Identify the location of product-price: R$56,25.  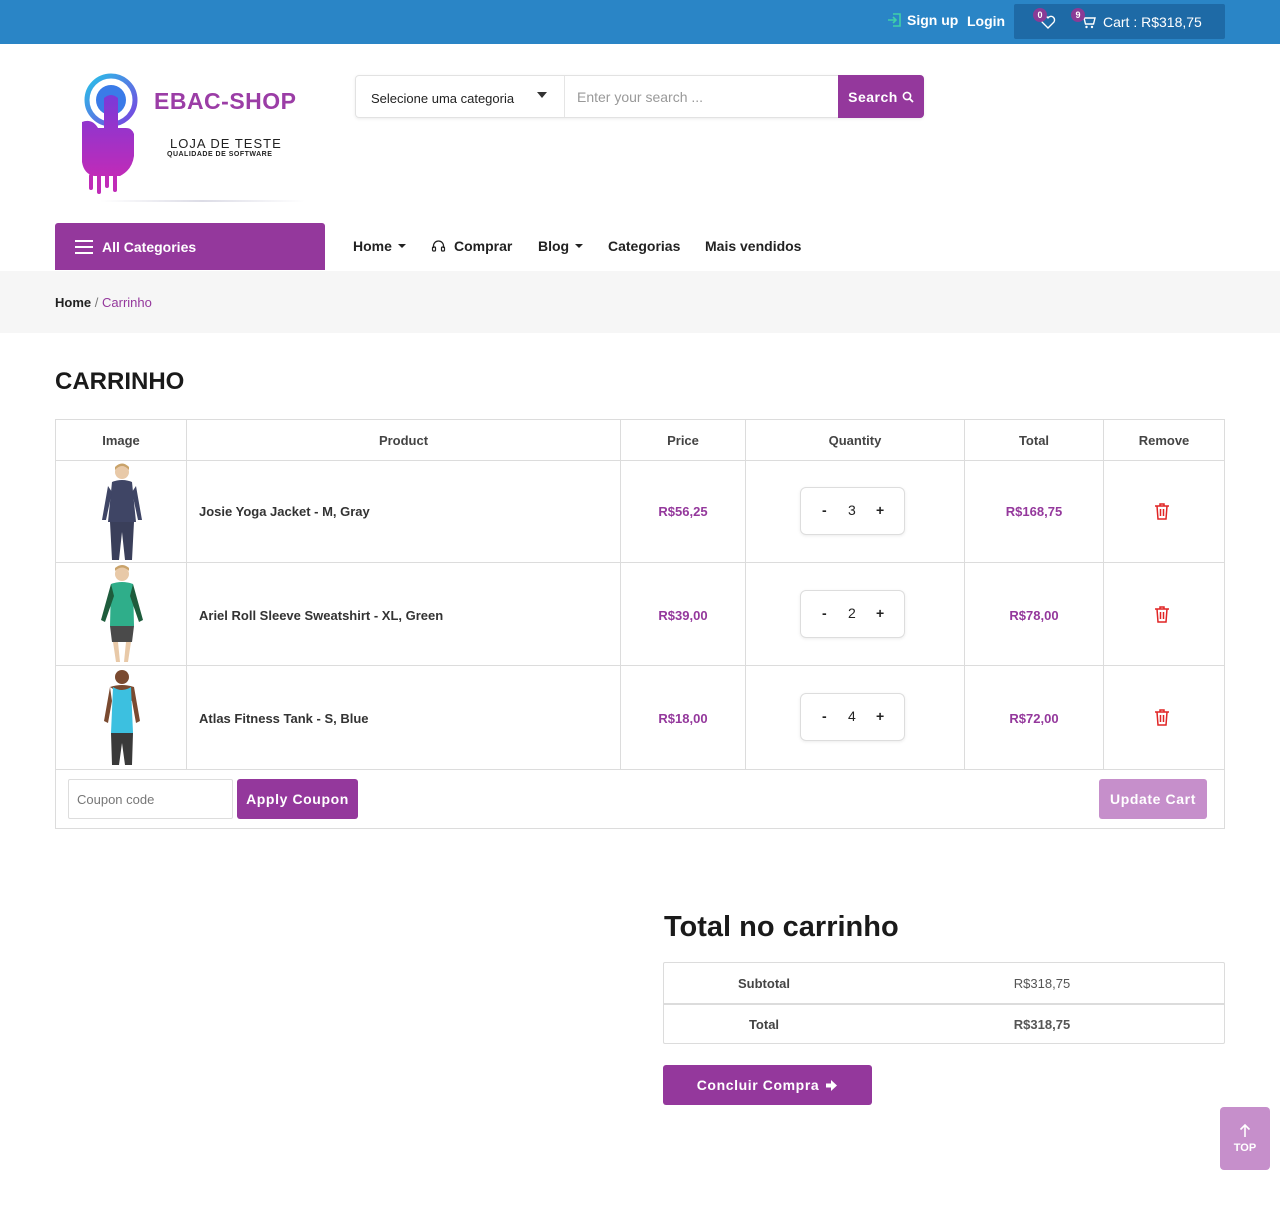
(683, 511).